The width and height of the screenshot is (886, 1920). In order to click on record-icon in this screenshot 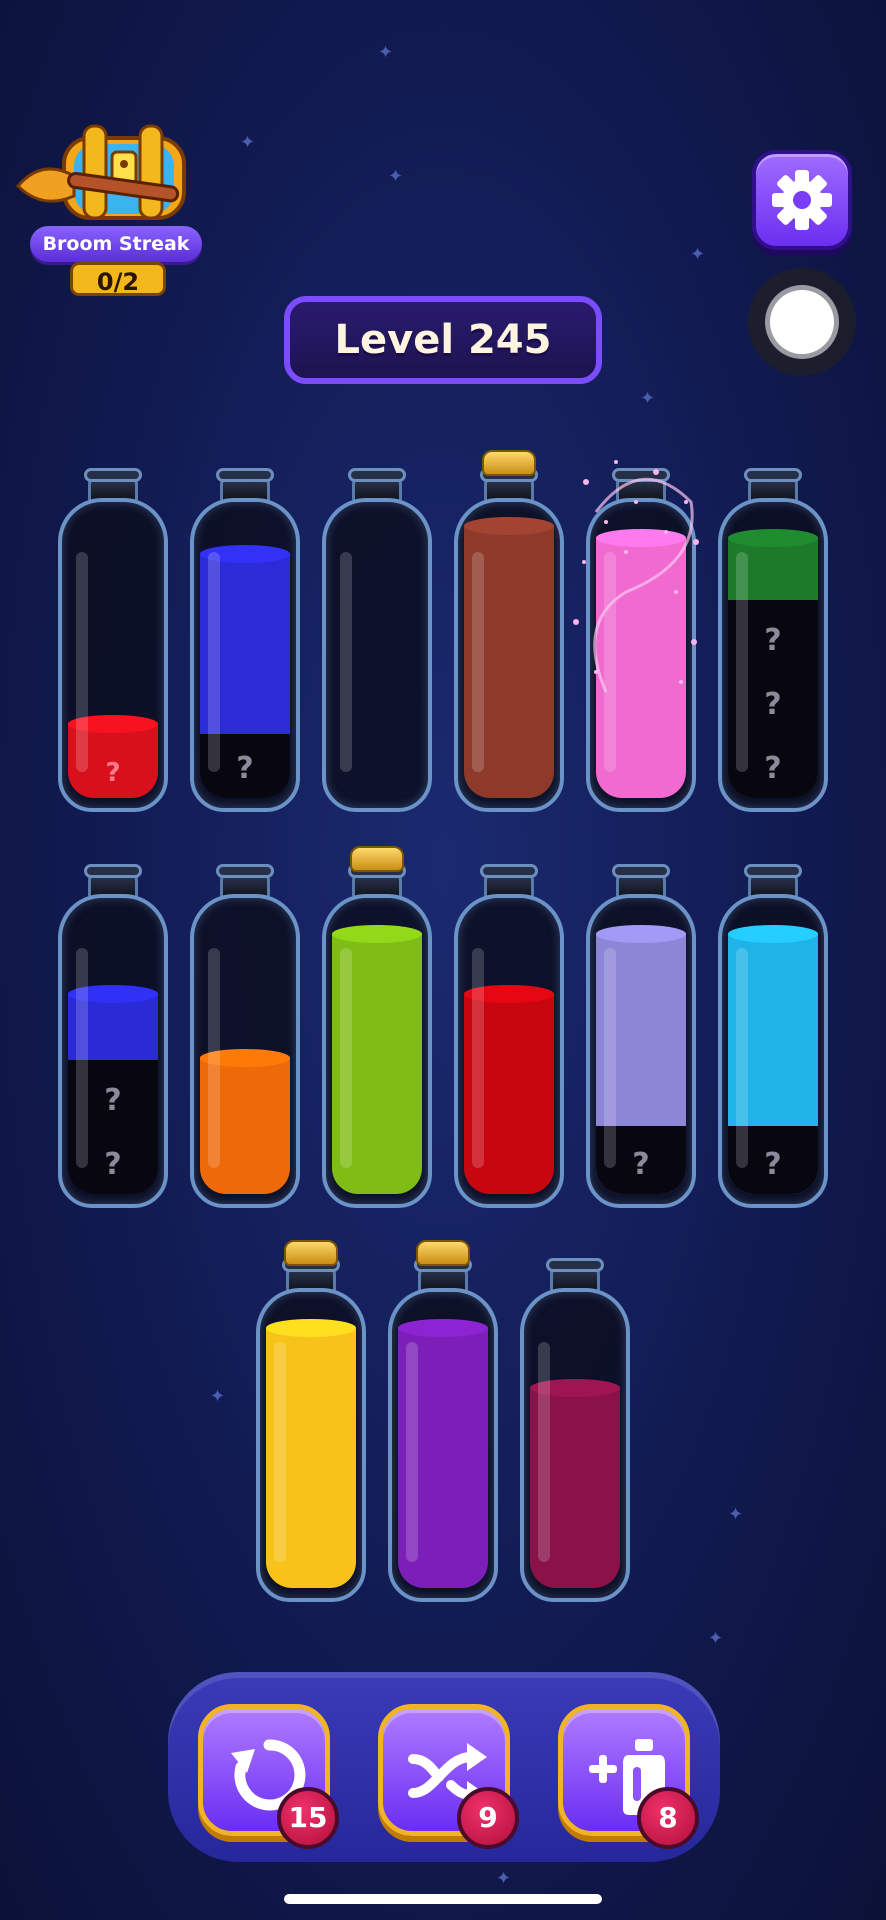, I will do `click(802, 322)`.